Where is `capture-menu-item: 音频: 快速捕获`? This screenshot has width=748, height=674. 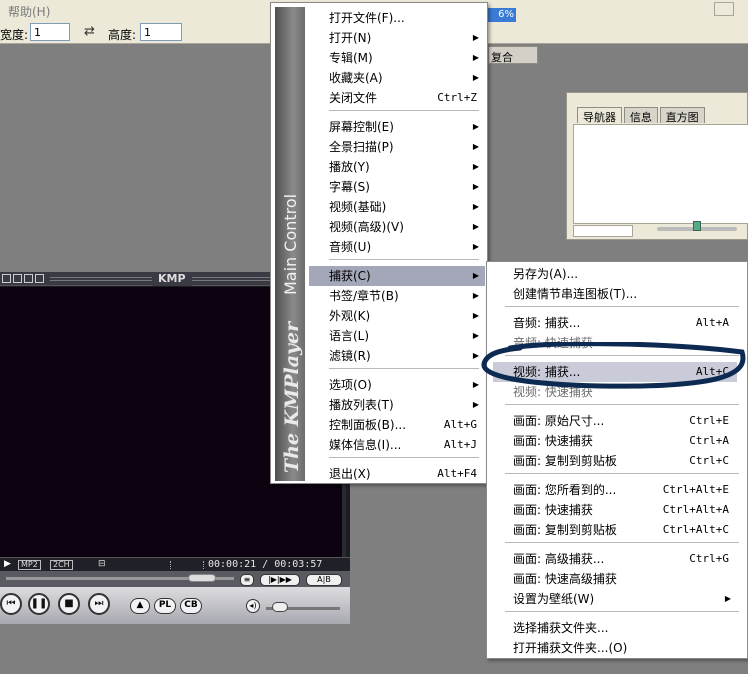 capture-menu-item: 音频: 快速捕获 is located at coordinates (615, 343).